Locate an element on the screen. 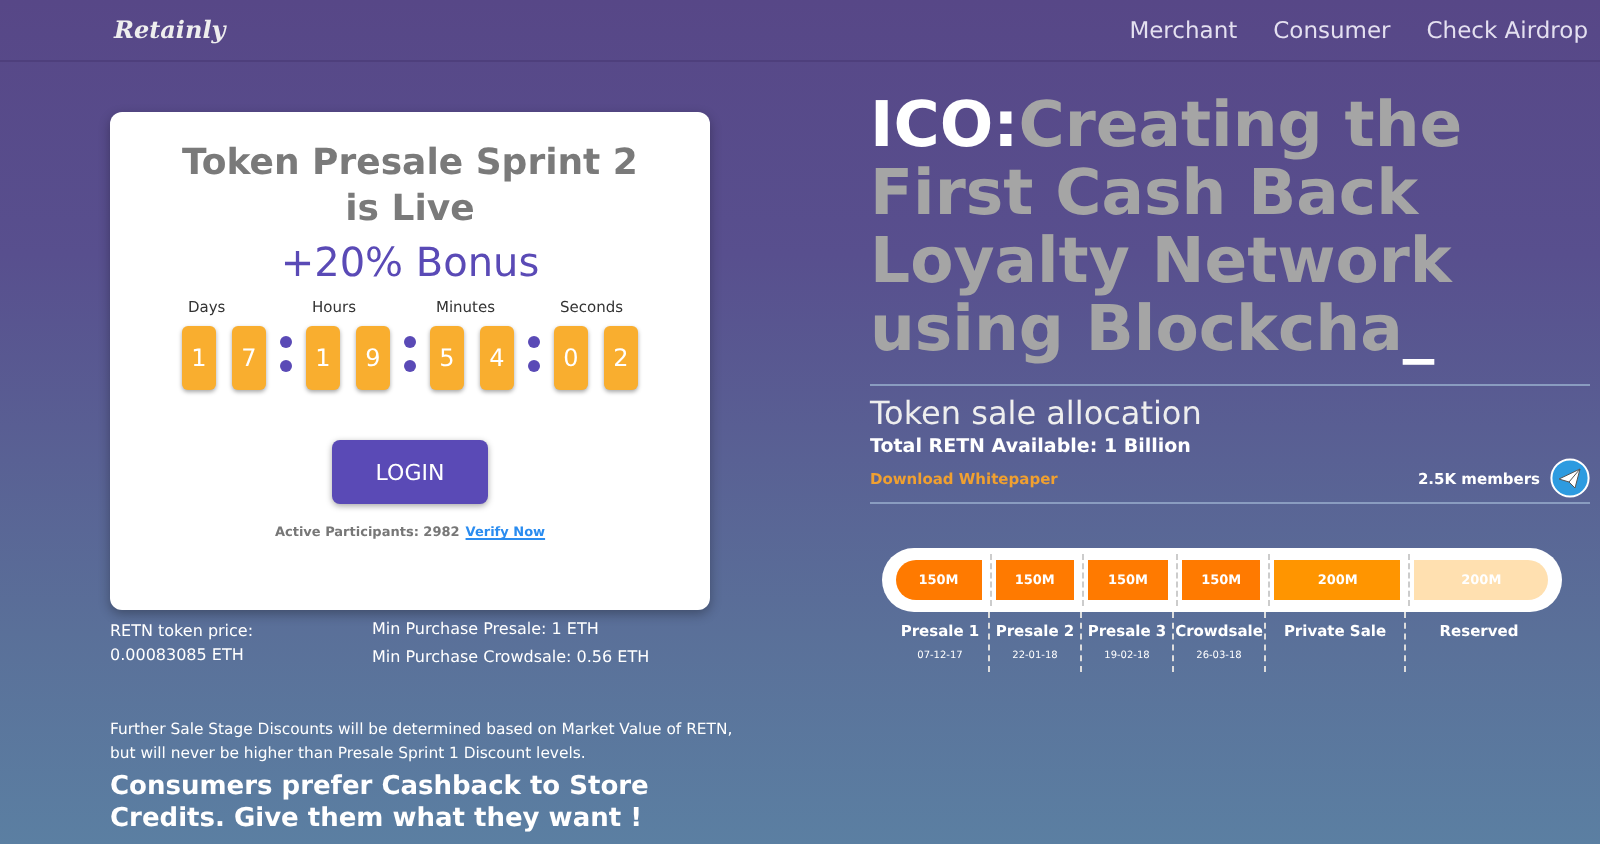  price-label: RETN token price: is located at coordinates (183, 632).